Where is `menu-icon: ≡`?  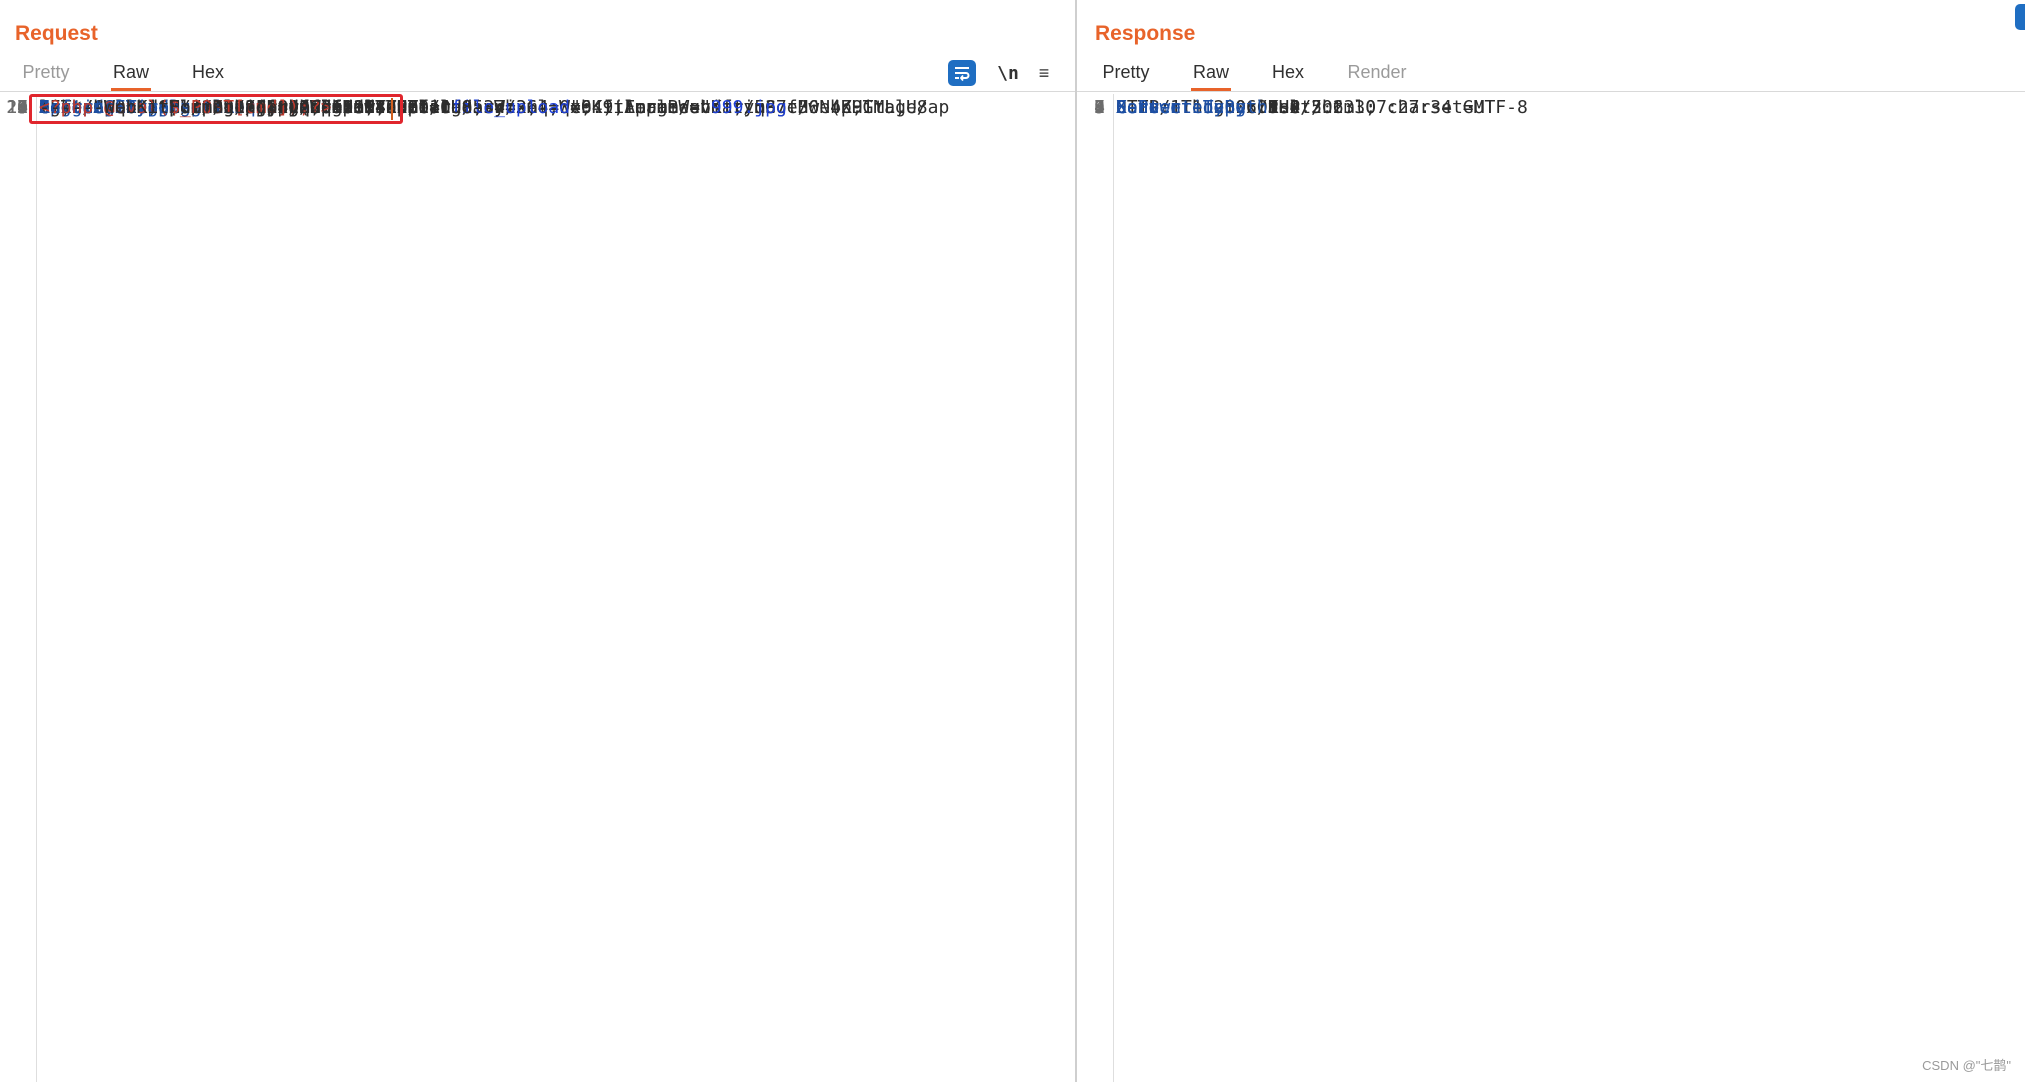
menu-icon: ≡ is located at coordinates (1044, 73).